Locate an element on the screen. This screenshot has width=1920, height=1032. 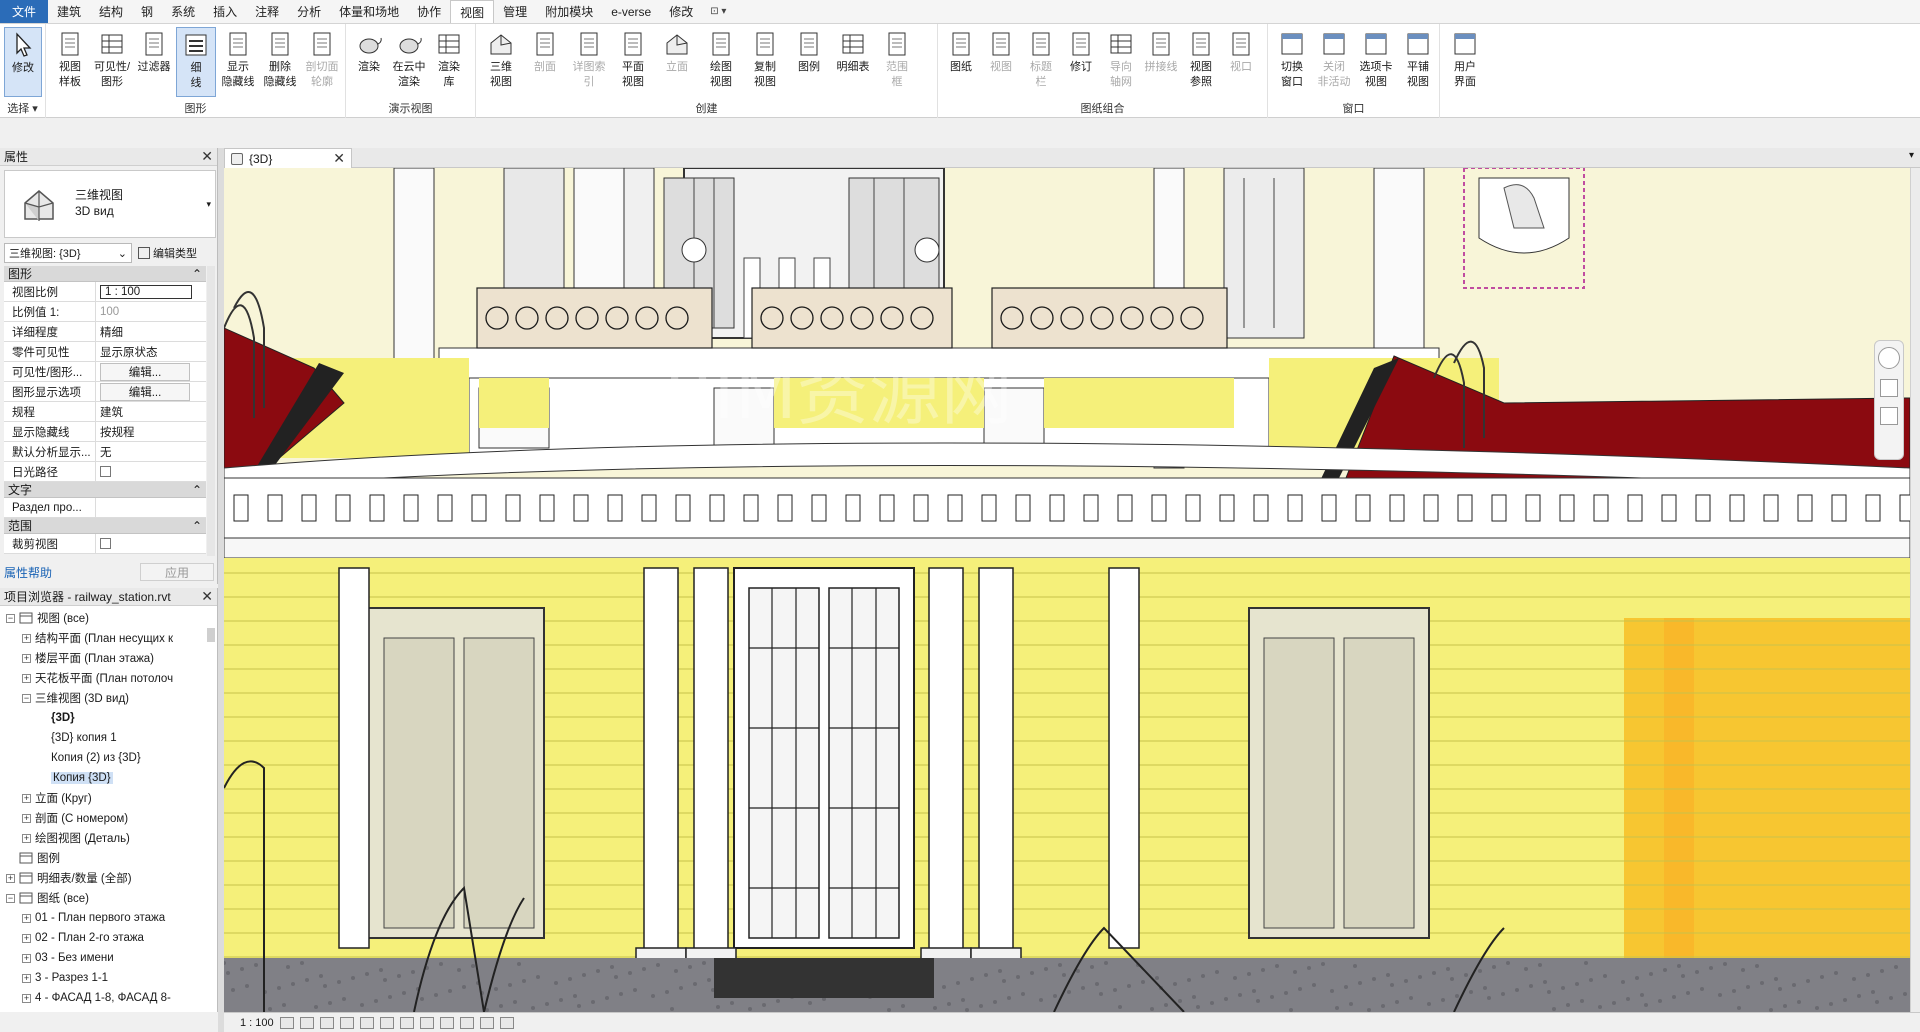
menu-file: 文件 is located at coordinates (24, 11).